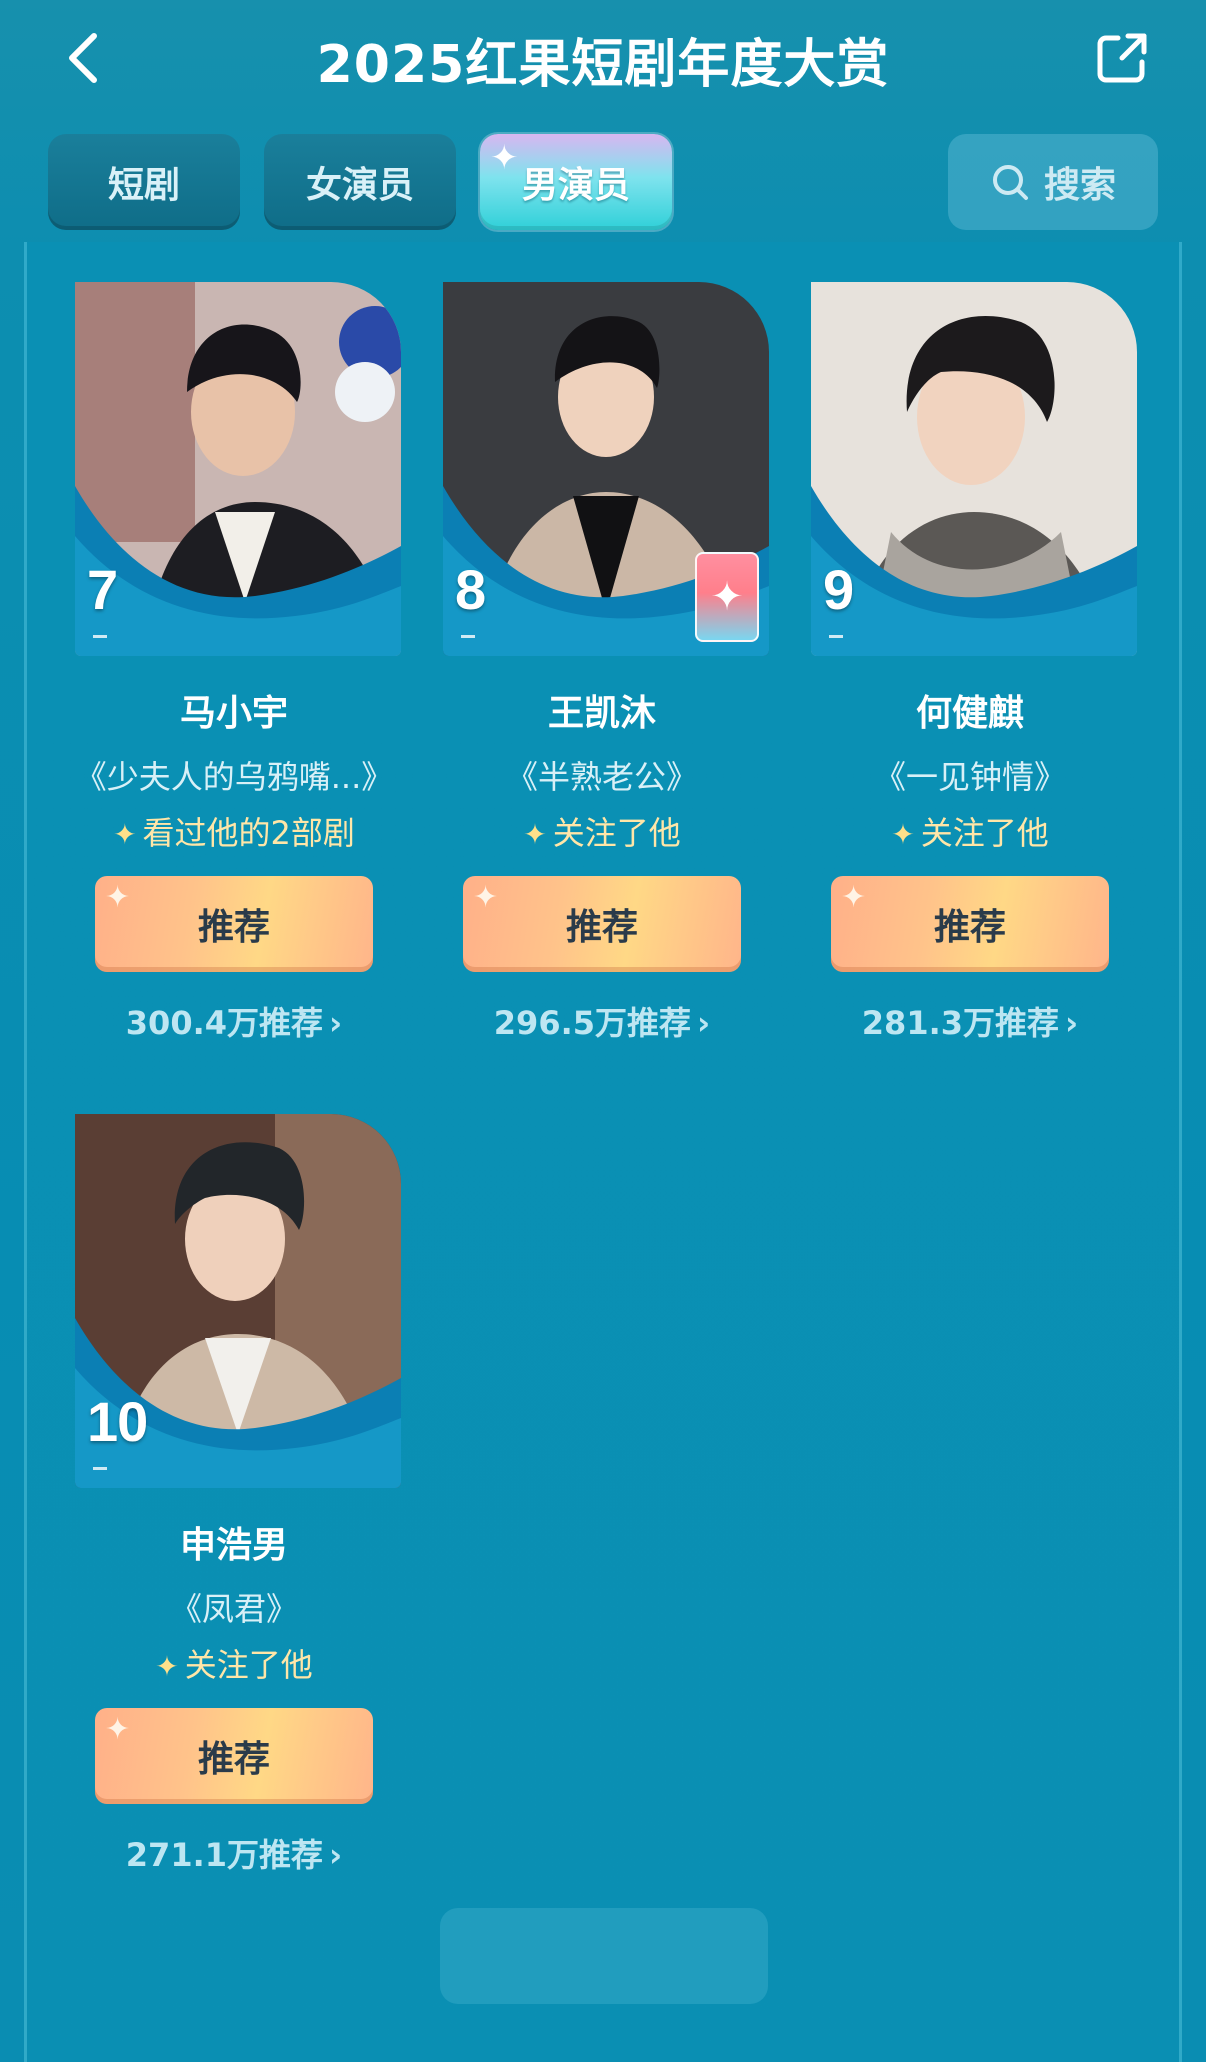 Image resolution: width=1206 pixels, height=2062 pixels. What do you see at coordinates (974, 469) in the screenshot?
I see `actor-photo: 9` at bounding box center [974, 469].